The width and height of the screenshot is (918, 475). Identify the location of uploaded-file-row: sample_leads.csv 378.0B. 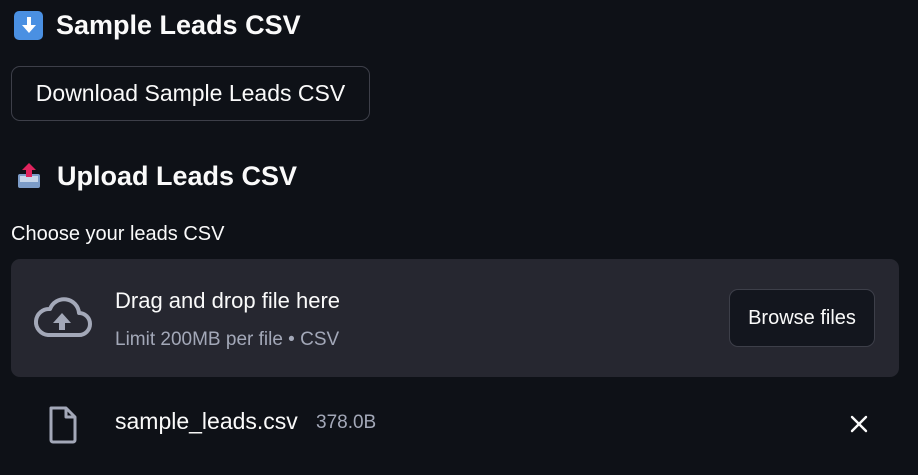
(455, 424).